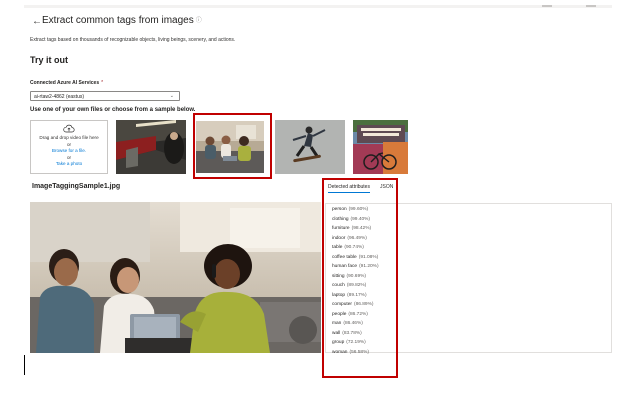 The image size is (634, 398). Describe the element at coordinates (69, 137) in the screenshot. I see `dropzone-text: Drag and drop video file here` at that location.